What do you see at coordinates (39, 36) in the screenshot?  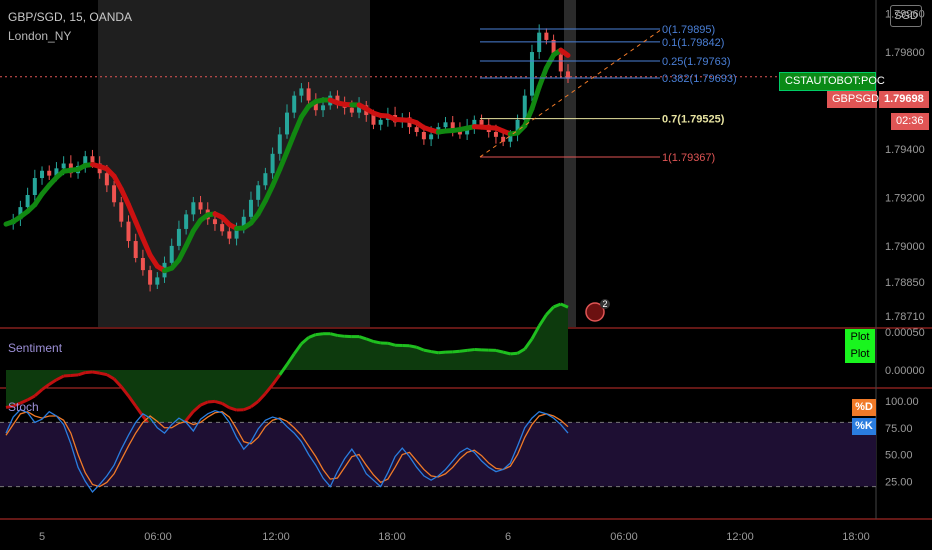 I see `indicator-name: London_NY` at bounding box center [39, 36].